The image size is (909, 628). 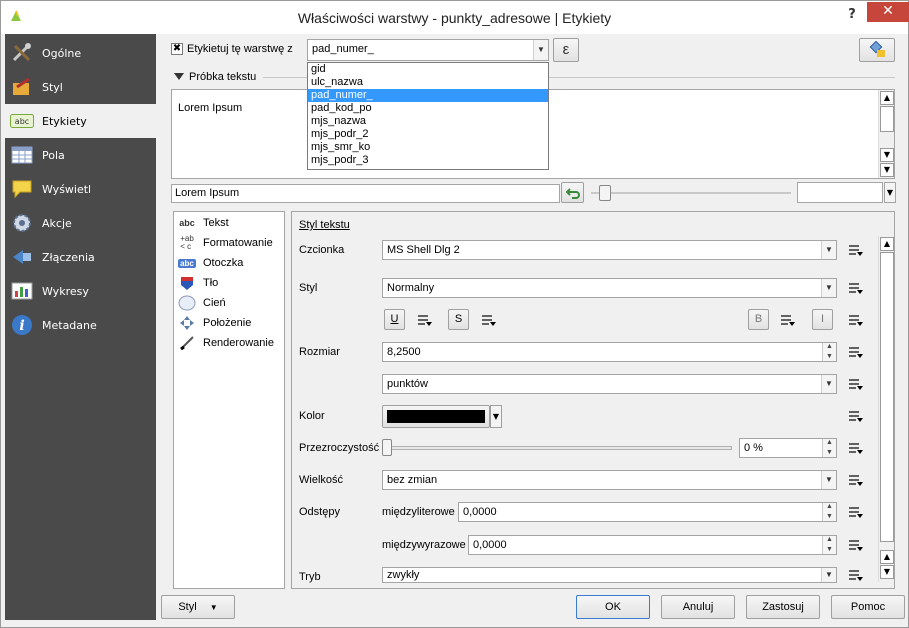 What do you see at coordinates (80, 291) in the screenshot?
I see `sidebar-item-wykresy: Wykresy` at bounding box center [80, 291].